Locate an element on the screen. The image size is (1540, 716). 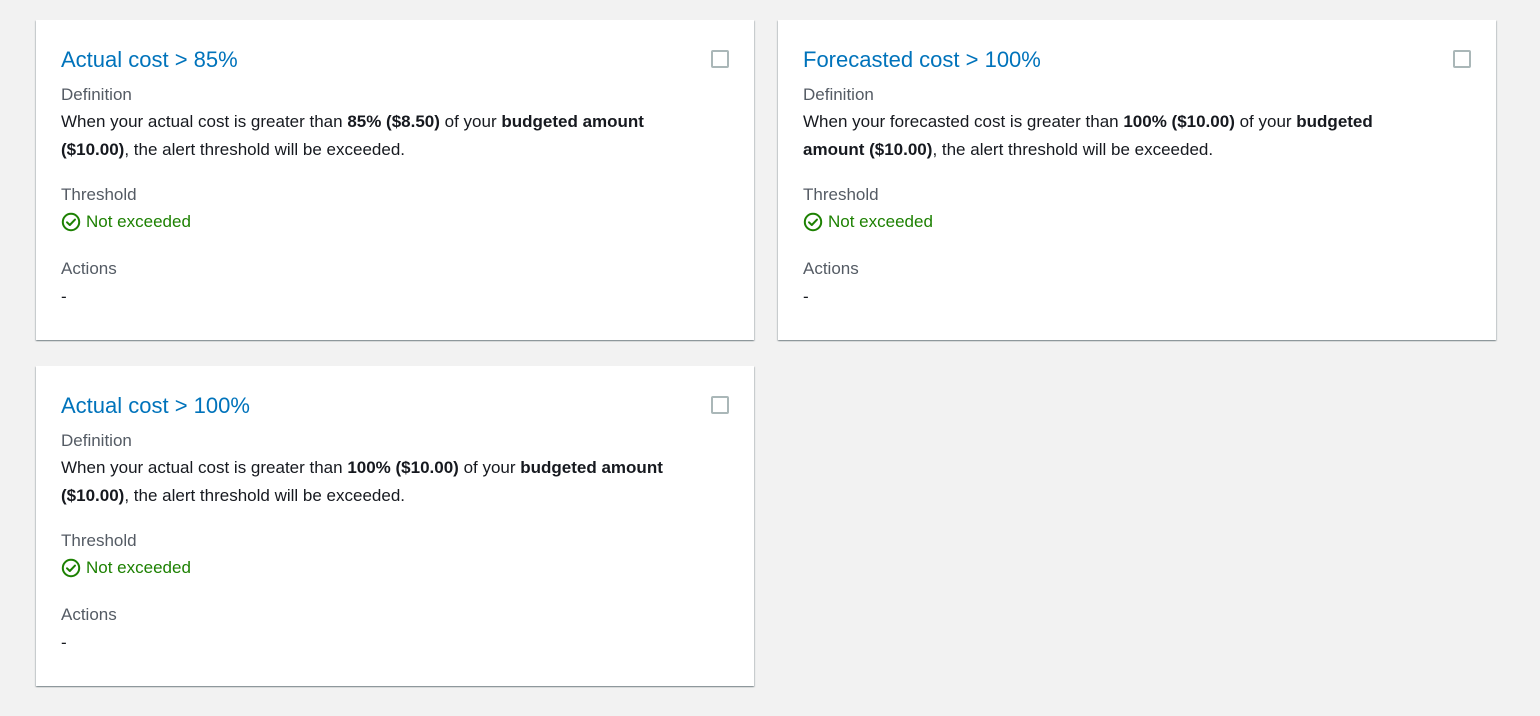
budget-part-2: amount ($10.00) is located at coordinates (868, 149).